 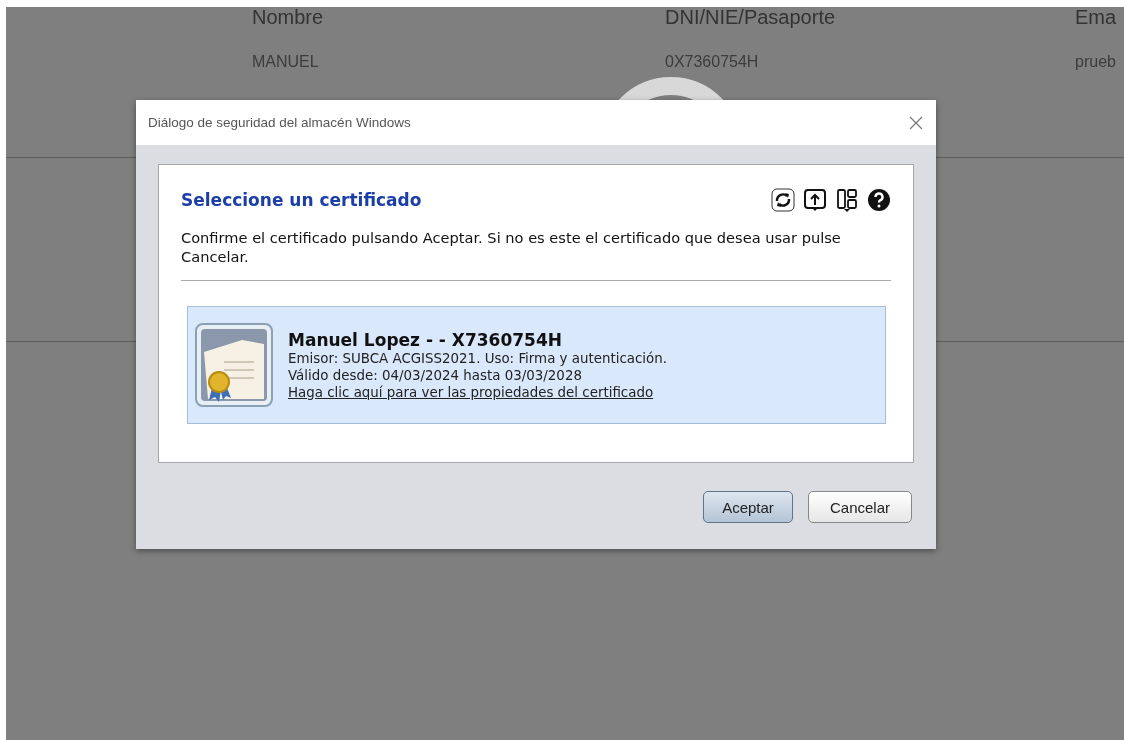 I want to click on certificate-item: Manuel Lopez - - X7360754H Emisor: SUBCA ACGISS2021. Uso: Firma y autenticación. Válido desde: 04/03/2024 hasta 03/03/2028 Haga clic aquí para ver las propiedades del certificado, so click(x=536, y=365).